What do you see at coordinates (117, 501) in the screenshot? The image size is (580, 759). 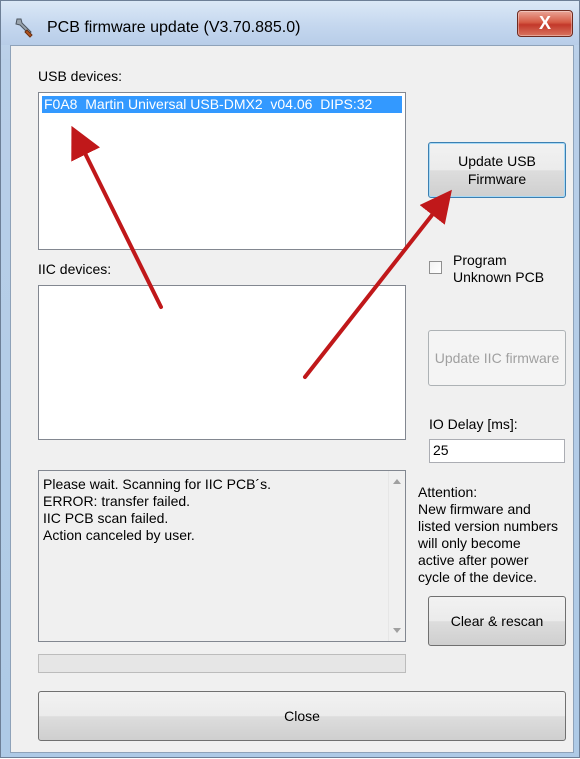 I see `log-line: ERROR: transfer failed.` at bounding box center [117, 501].